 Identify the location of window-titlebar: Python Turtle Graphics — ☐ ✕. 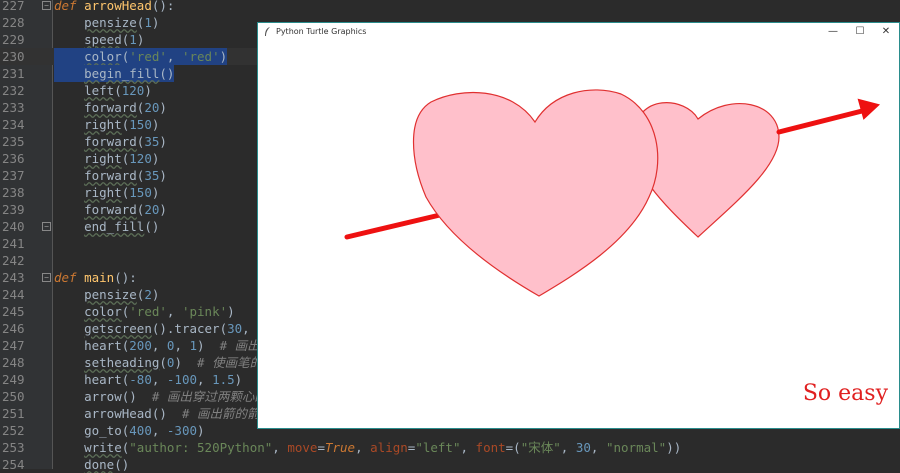
(578, 32).